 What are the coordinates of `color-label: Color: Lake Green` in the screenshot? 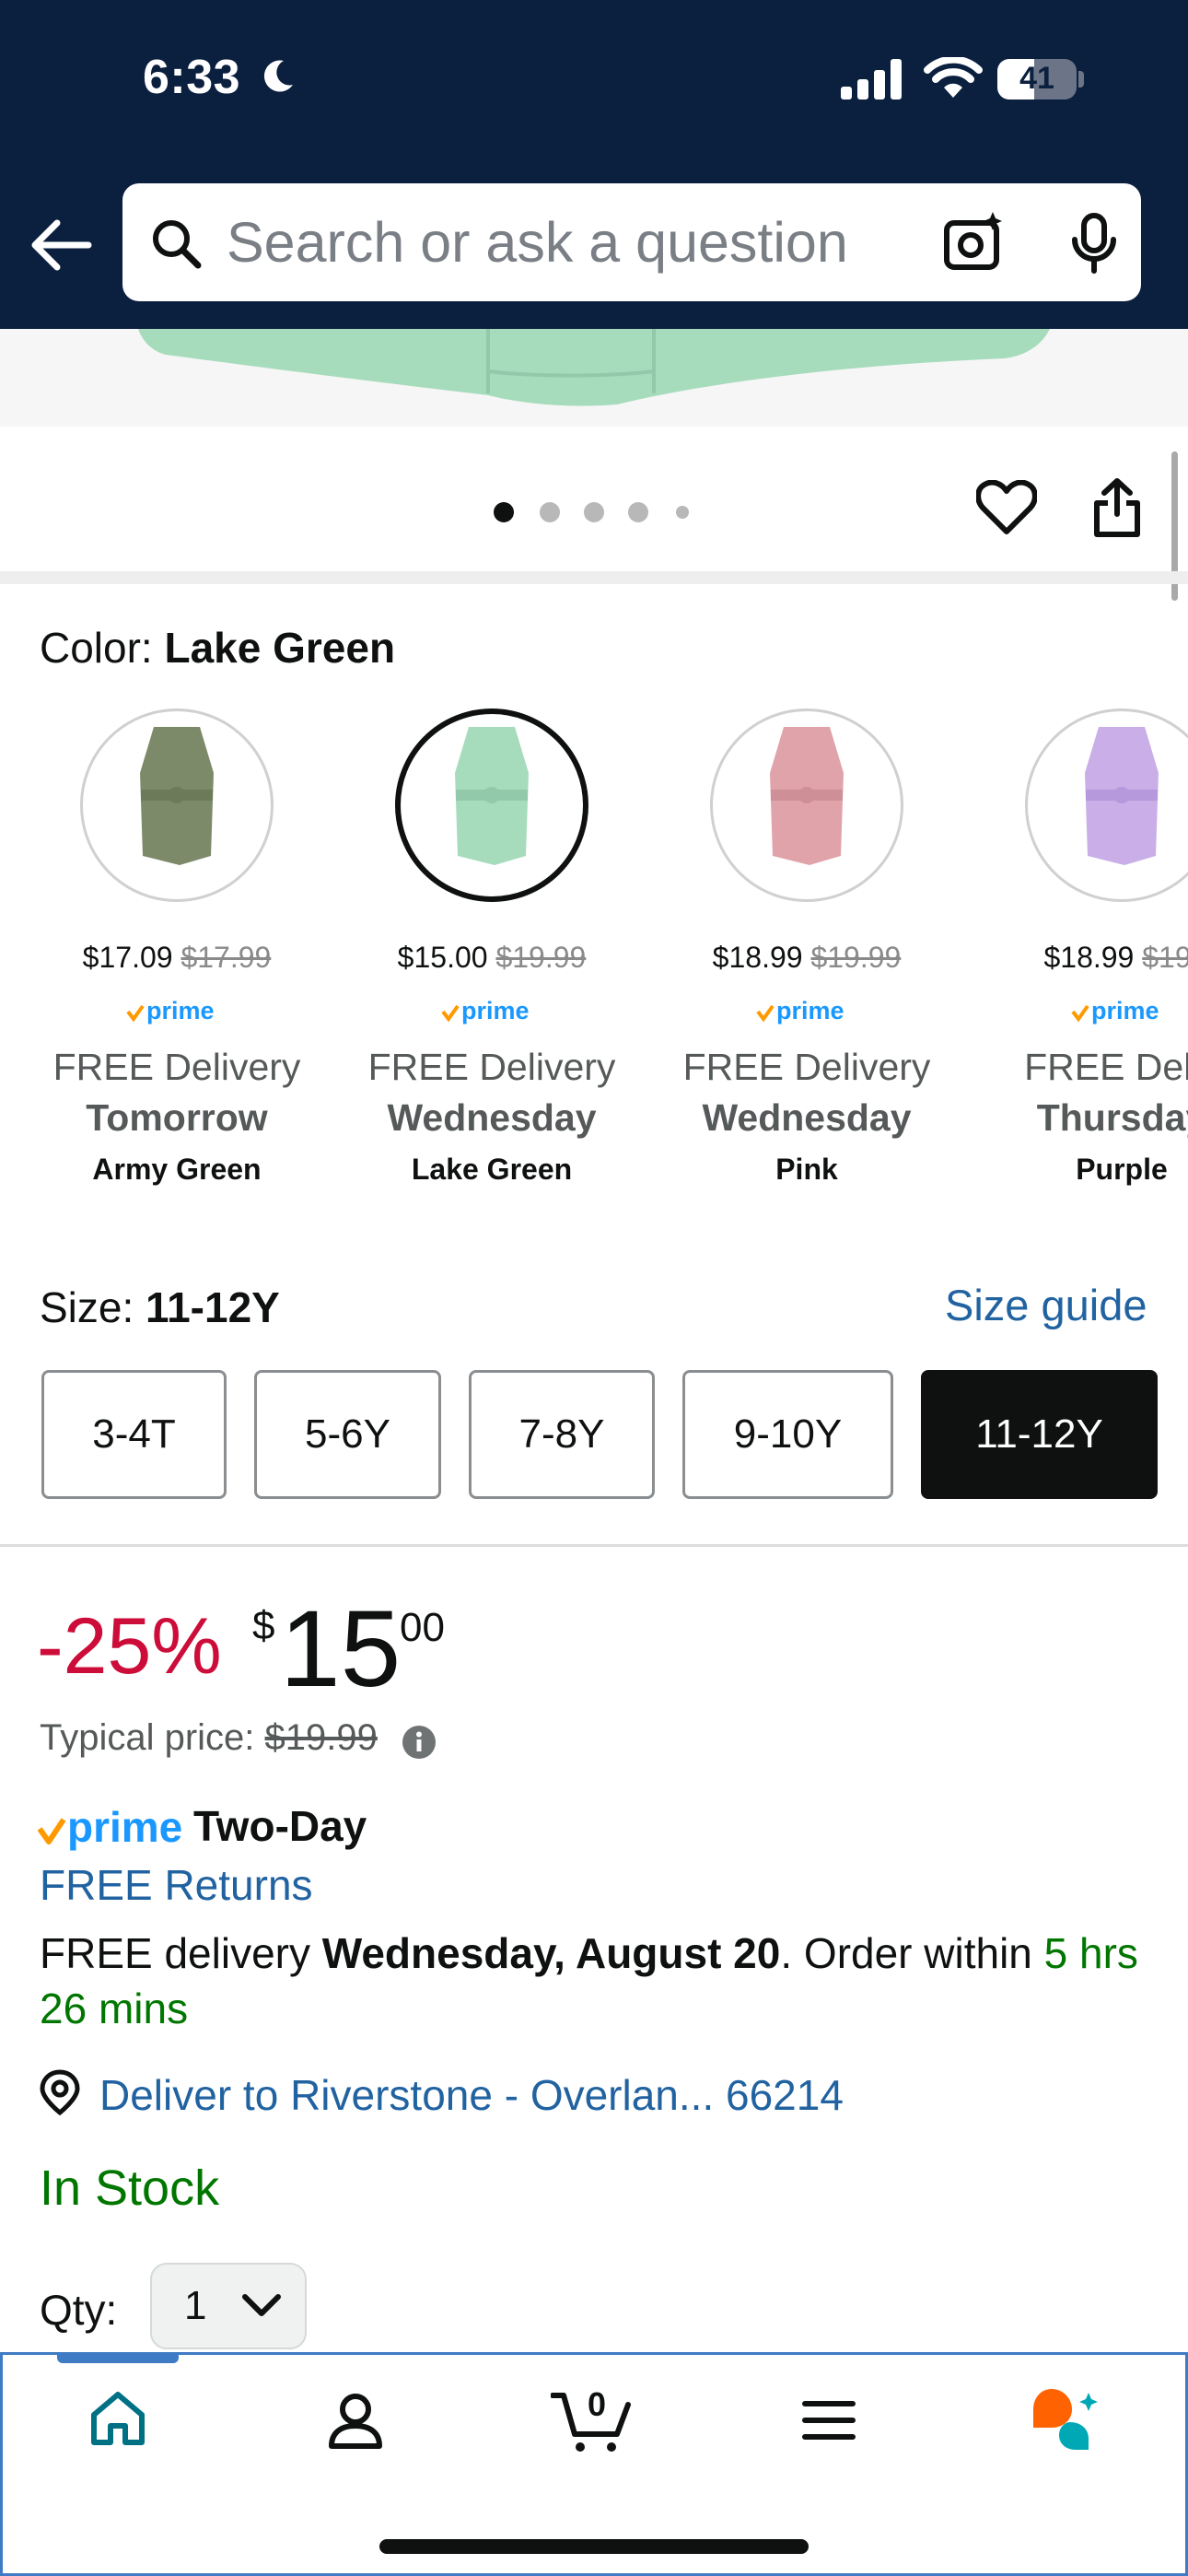 It's located at (218, 648).